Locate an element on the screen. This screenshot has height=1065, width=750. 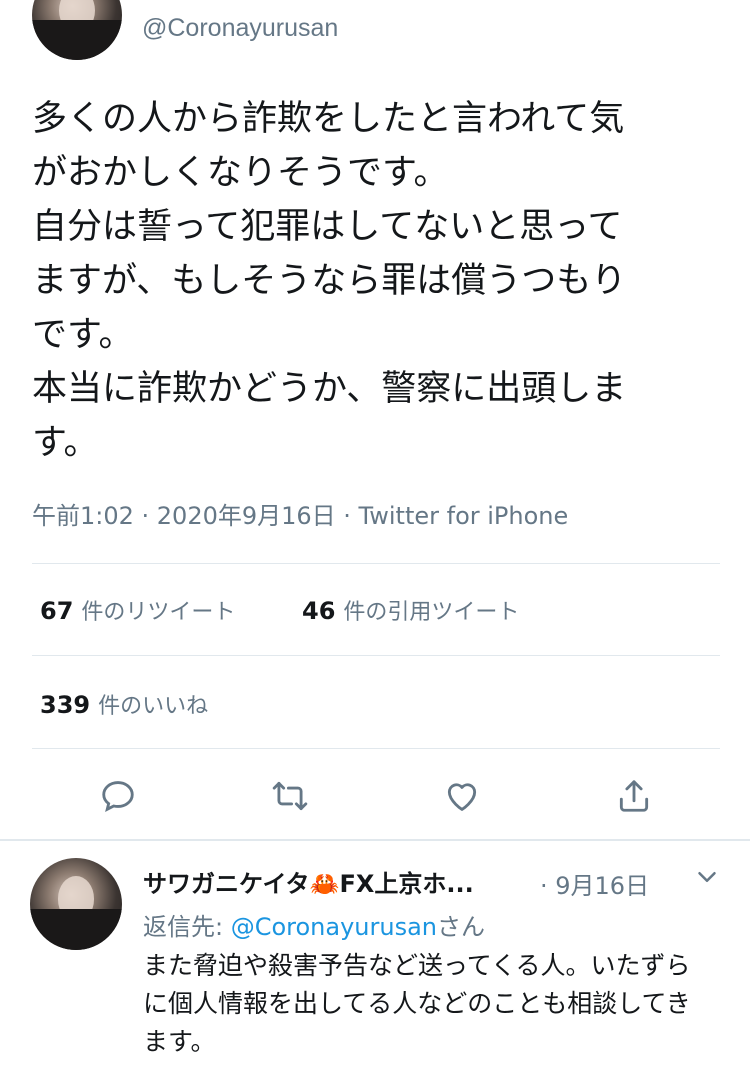
chevron-down-icon is located at coordinates (707, 877).